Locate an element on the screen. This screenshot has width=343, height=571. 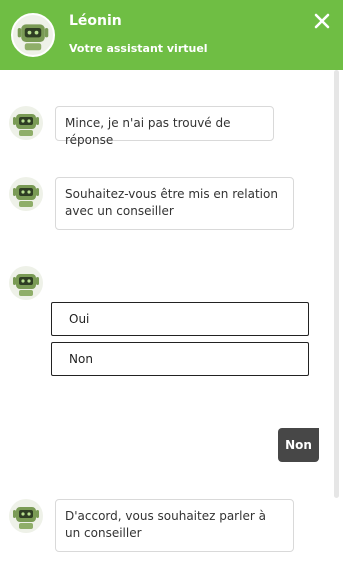
bot-message: Mince, je n'ai pas trouvé de réponse is located at coordinates (164, 126).